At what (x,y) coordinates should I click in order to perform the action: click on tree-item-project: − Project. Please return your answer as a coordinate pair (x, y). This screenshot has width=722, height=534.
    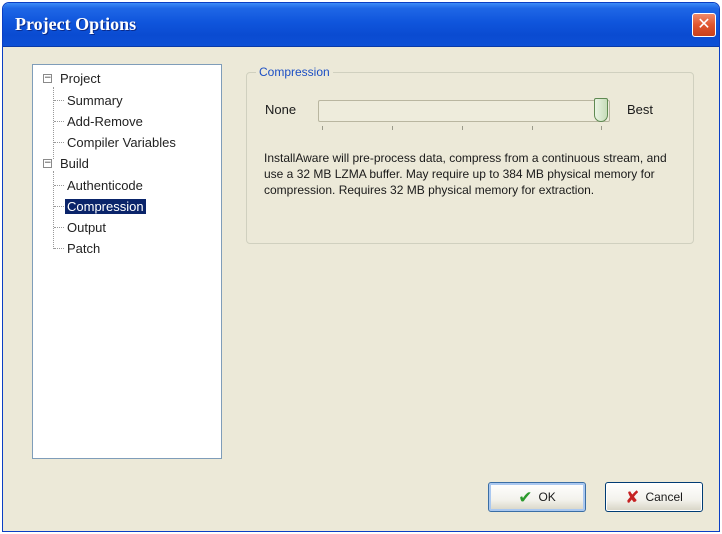
    Looking at the image, I should click on (72, 78).